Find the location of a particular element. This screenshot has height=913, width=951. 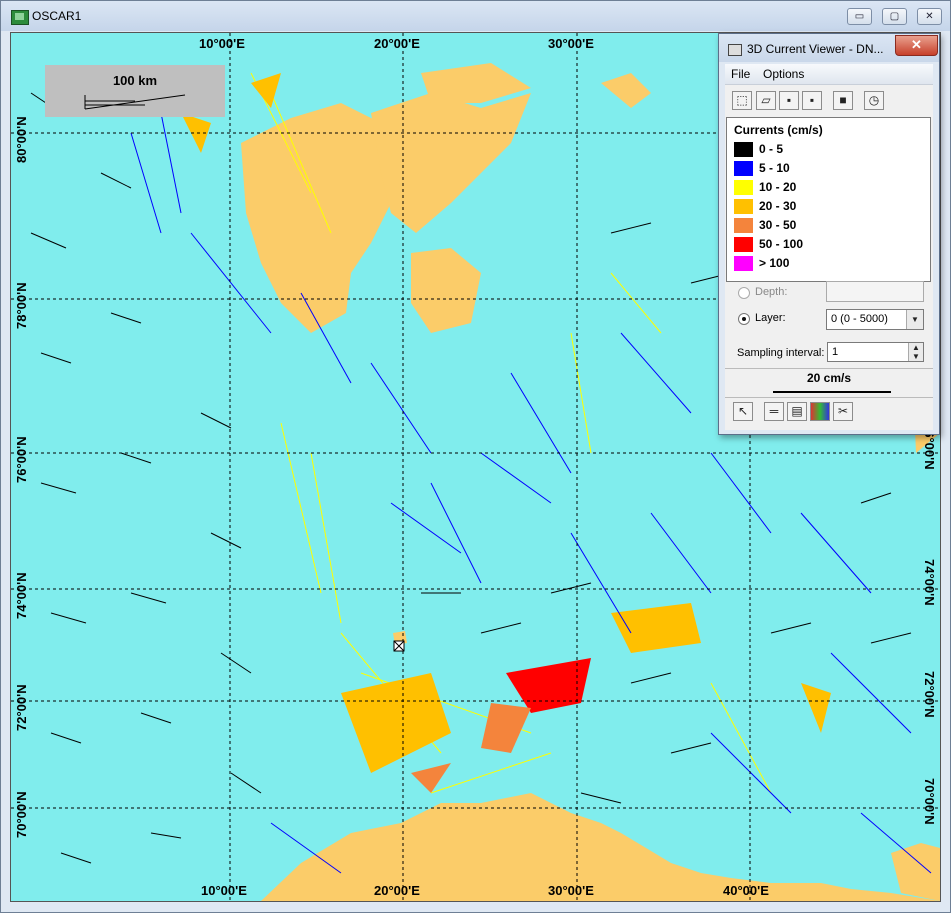

lat-label-left: 80°00'N is located at coordinates (21, 139).